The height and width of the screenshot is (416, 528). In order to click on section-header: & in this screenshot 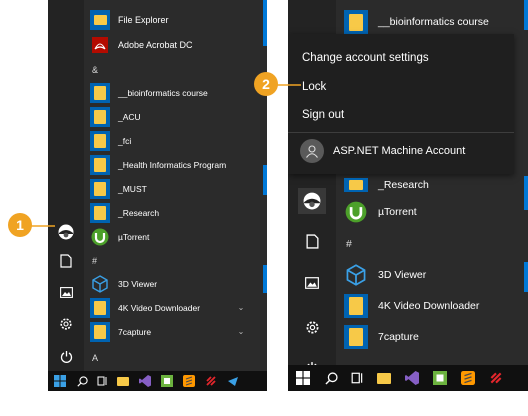, I will do `click(95, 70)`.